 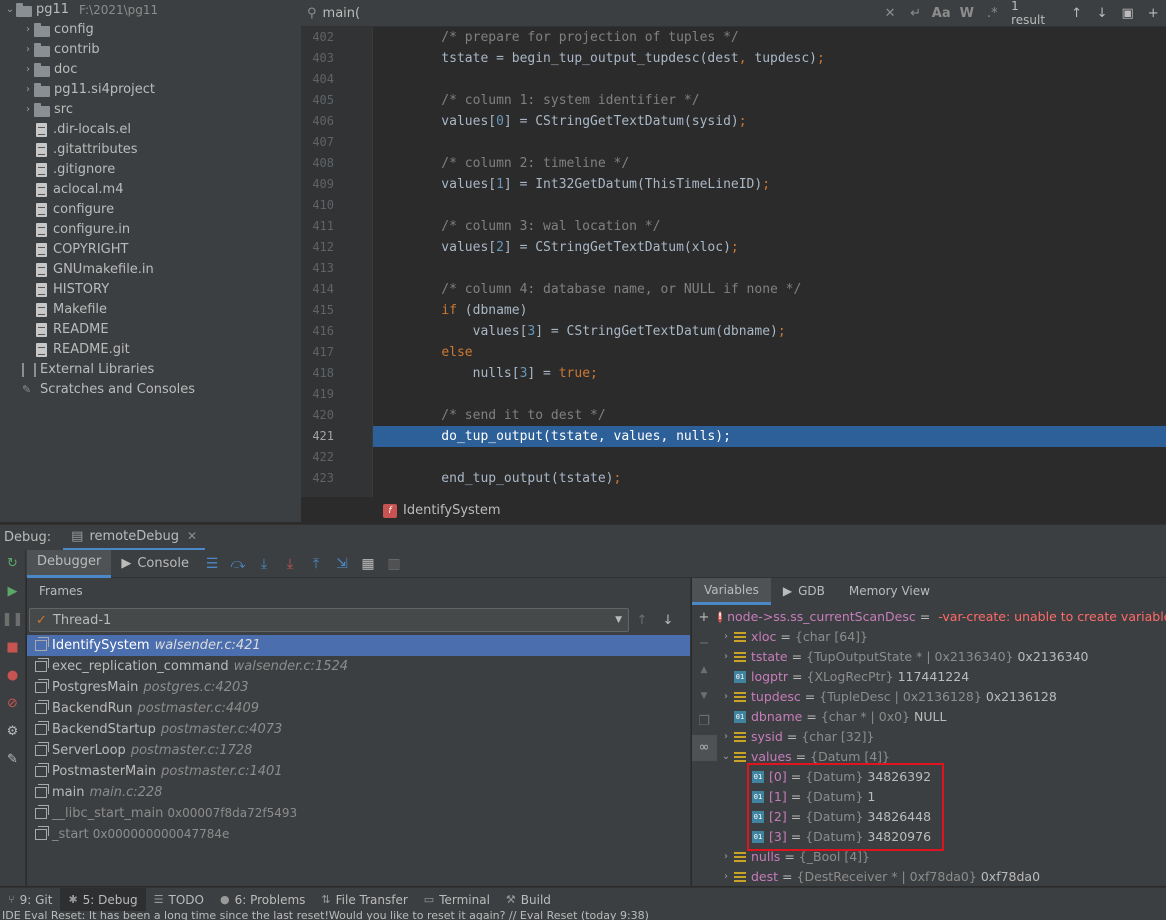 What do you see at coordinates (358, 645) in the screenshot?
I see `stack-frame: IdentifySystem walsender.c:421` at bounding box center [358, 645].